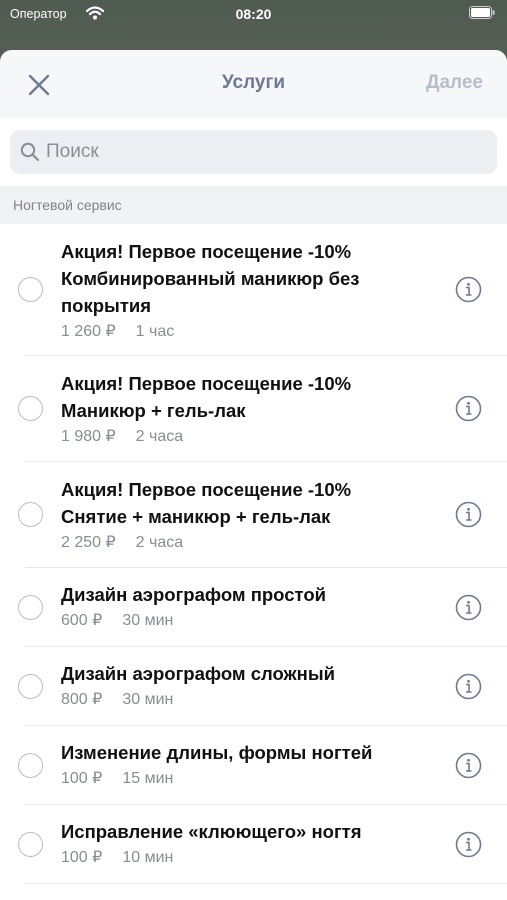 The image size is (507, 900). What do you see at coordinates (246, 621) in the screenshot?
I see `service-meta: 600 ₽ 30 мин` at bounding box center [246, 621].